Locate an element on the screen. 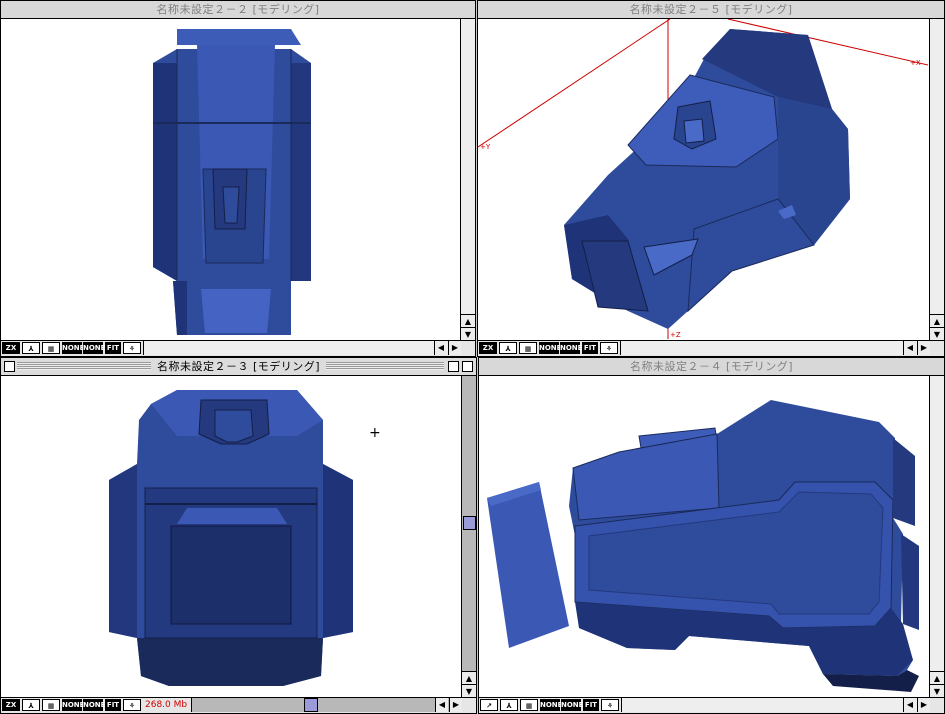  axis-toggle-icon: ↗ is located at coordinates (489, 705).